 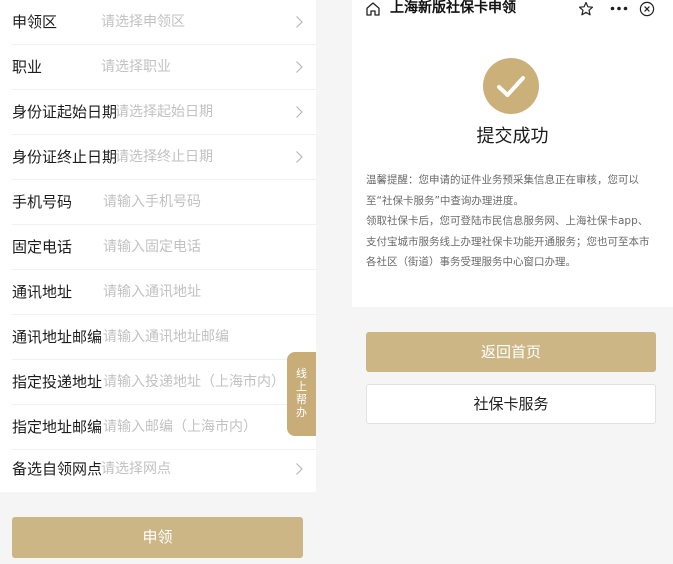 I want to click on apply-button: 申领, so click(x=157, y=537).